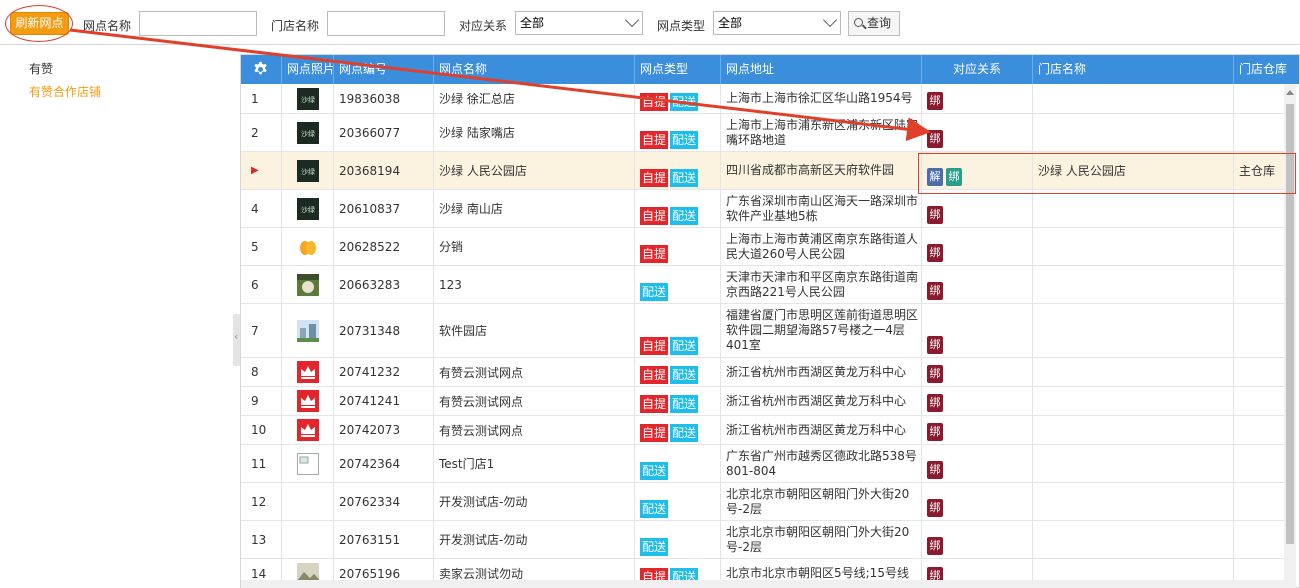  Describe the element at coordinates (763, 372) in the screenshot. I see `table-row: 8 20741232 有赞云测试网点 自提 配送 浙江省杭州市西湖区黄龙万科中心绑` at that location.